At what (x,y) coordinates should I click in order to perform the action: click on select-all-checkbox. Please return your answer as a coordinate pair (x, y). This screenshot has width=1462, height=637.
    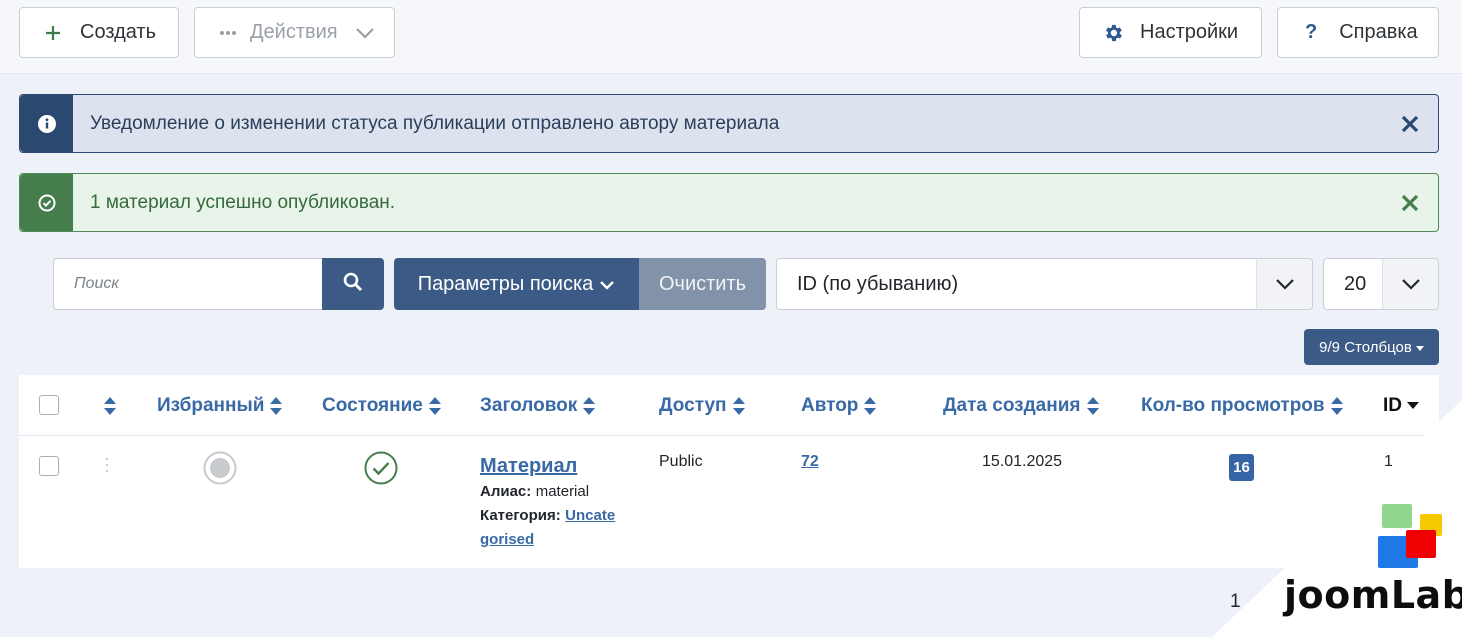
    Looking at the image, I should click on (49, 405).